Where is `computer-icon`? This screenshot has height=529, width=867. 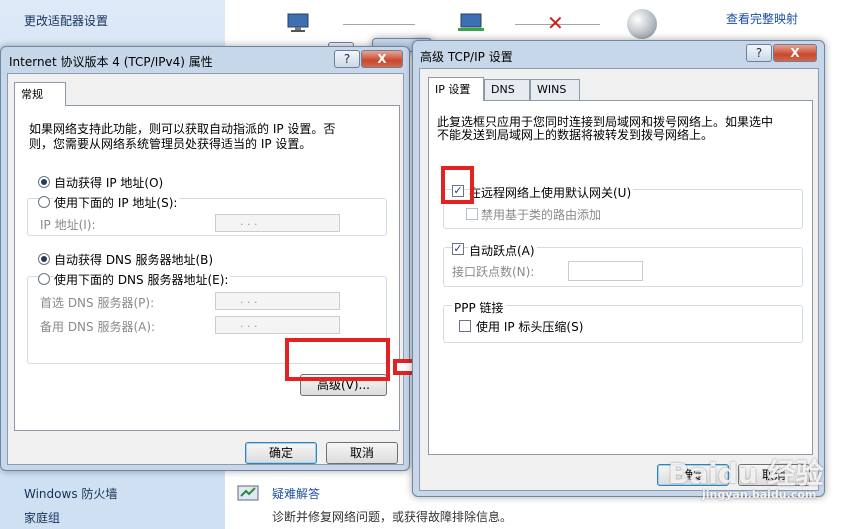 computer-icon is located at coordinates (298, 22).